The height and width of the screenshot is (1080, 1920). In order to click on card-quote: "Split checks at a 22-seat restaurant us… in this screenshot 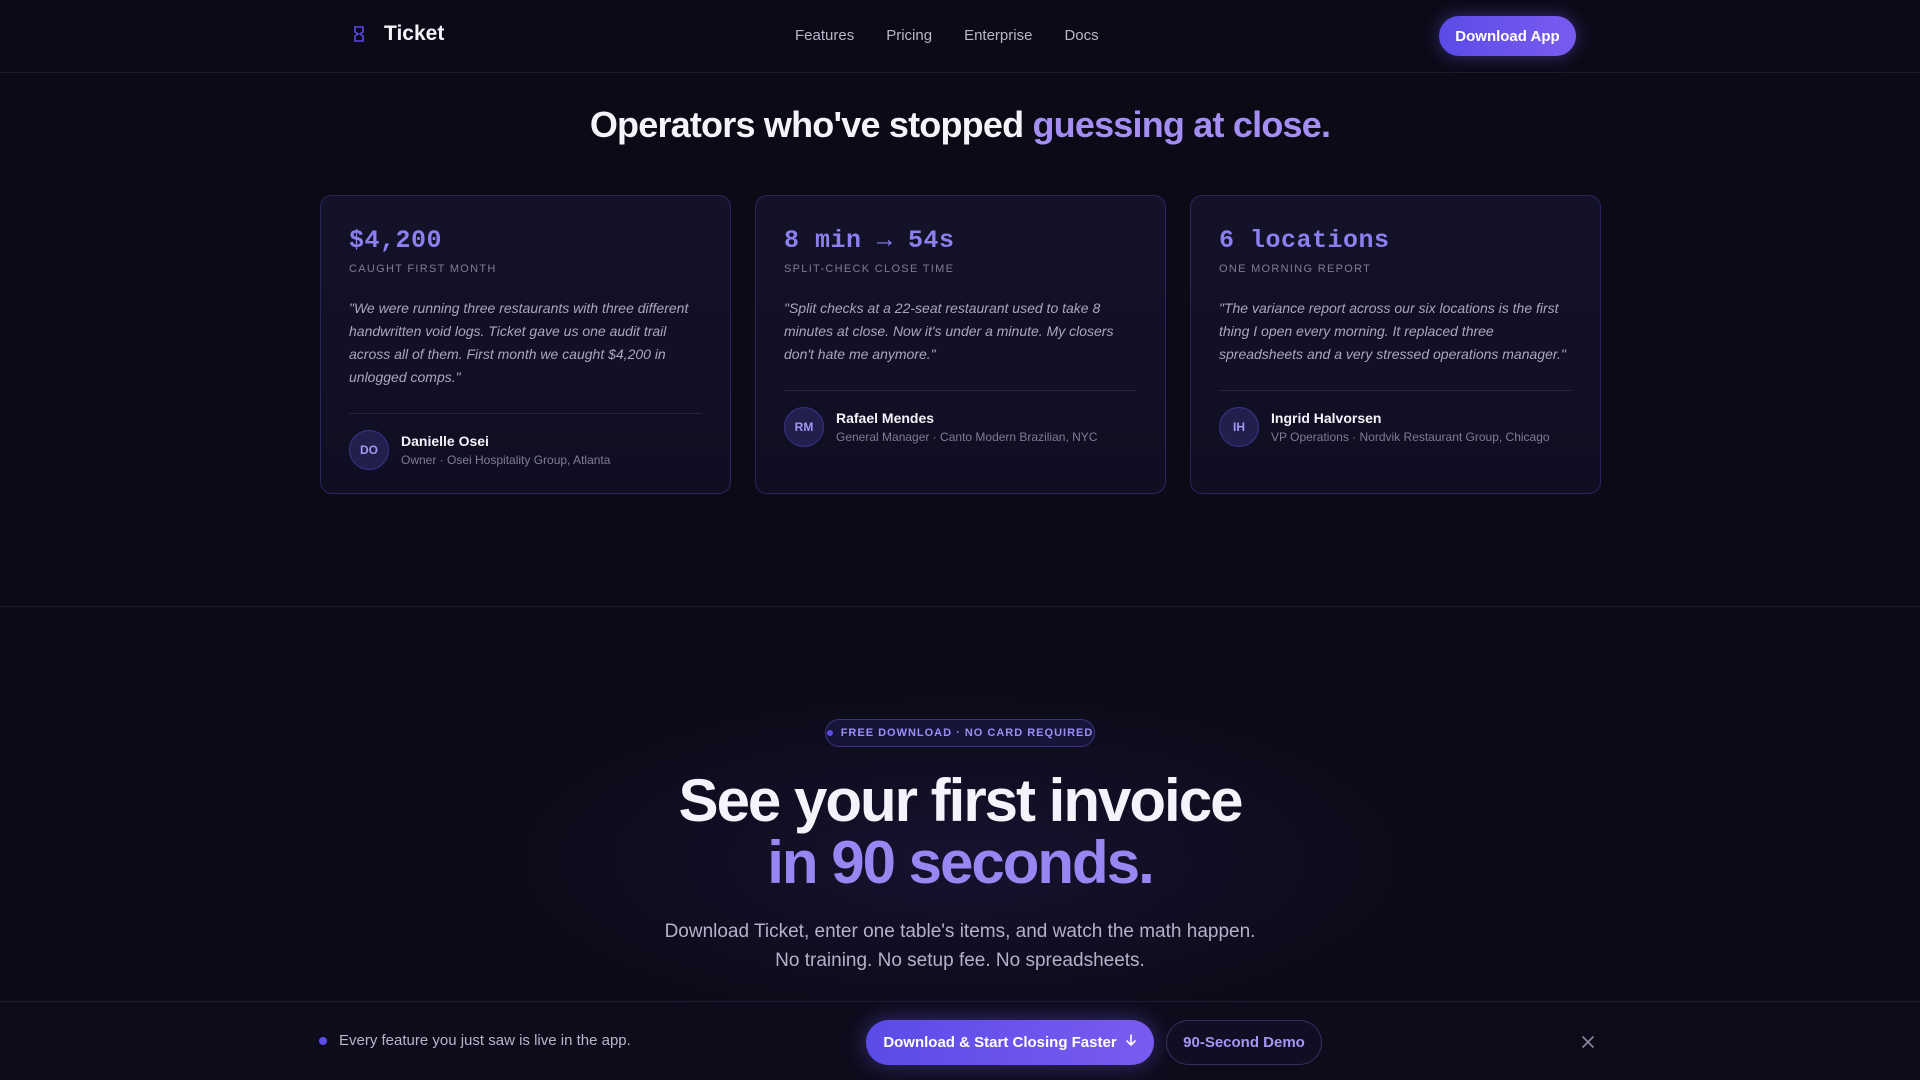, I will do `click(949, 331)`.